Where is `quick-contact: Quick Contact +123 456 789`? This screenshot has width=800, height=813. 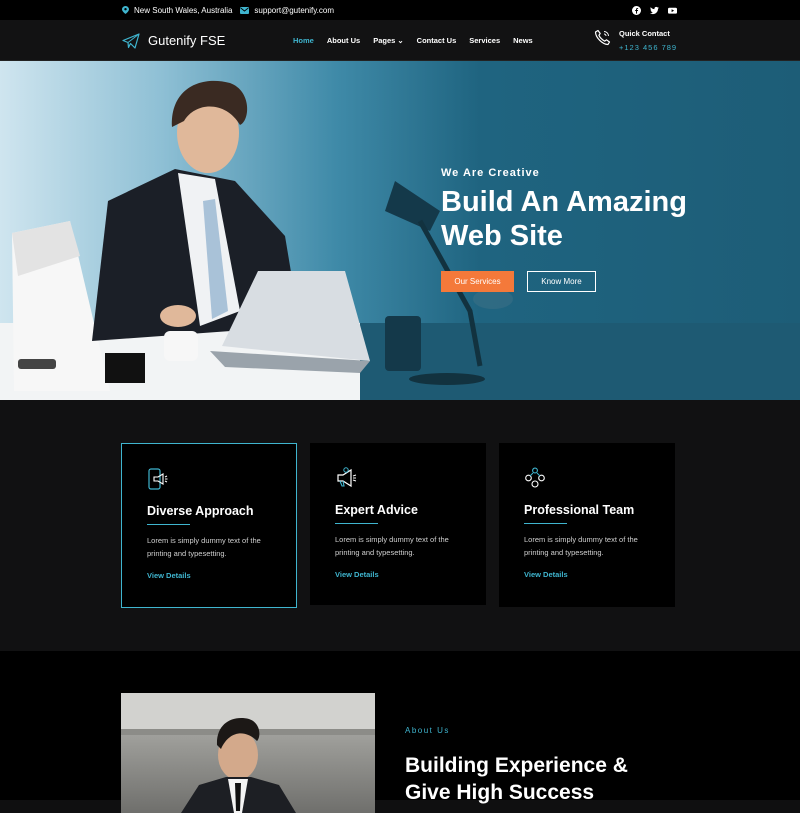 quick-contact: Quick Contact +123 456 789 is located at coordinates (635, 40).